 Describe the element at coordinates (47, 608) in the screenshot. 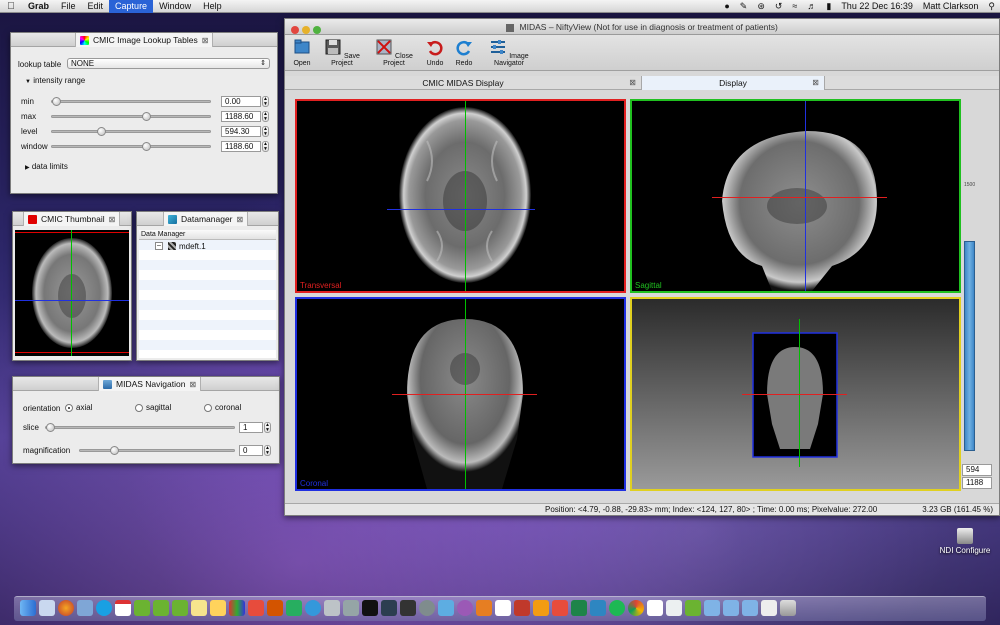

I see `mail-icon` at that location.